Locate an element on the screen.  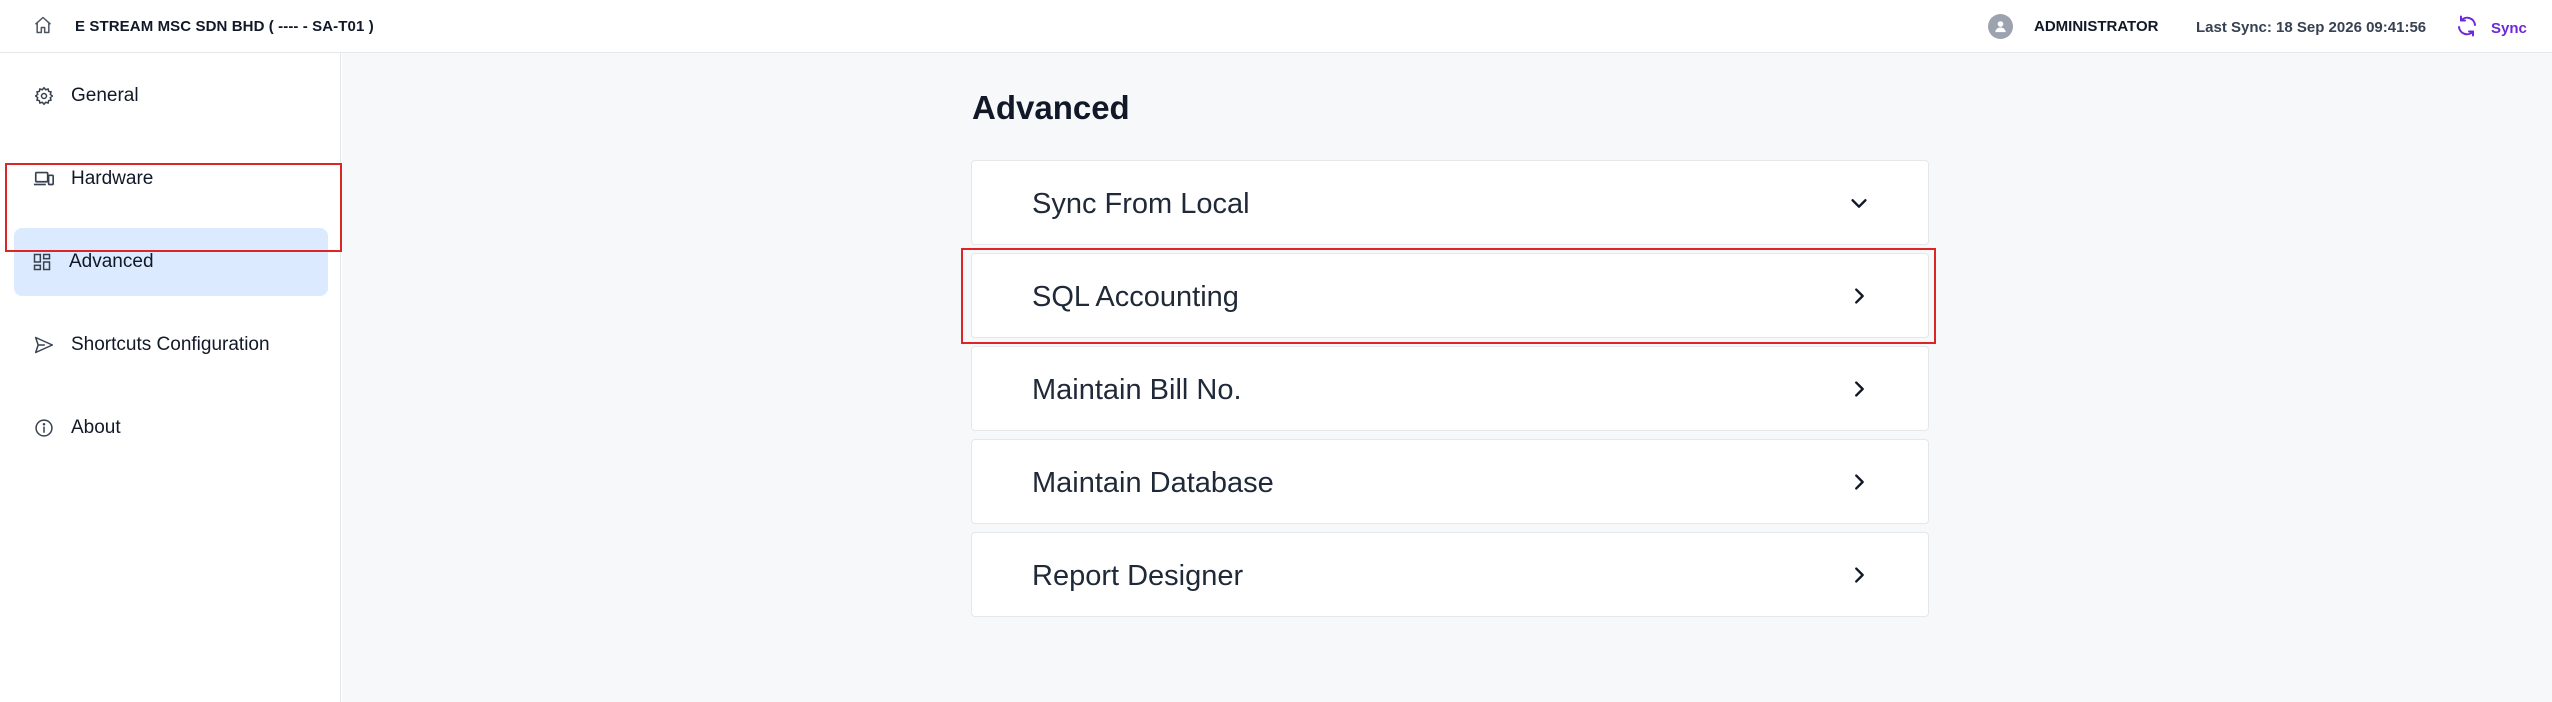
panel-sync-from-local: Sync From Local is located at coordinates (1450, 202).